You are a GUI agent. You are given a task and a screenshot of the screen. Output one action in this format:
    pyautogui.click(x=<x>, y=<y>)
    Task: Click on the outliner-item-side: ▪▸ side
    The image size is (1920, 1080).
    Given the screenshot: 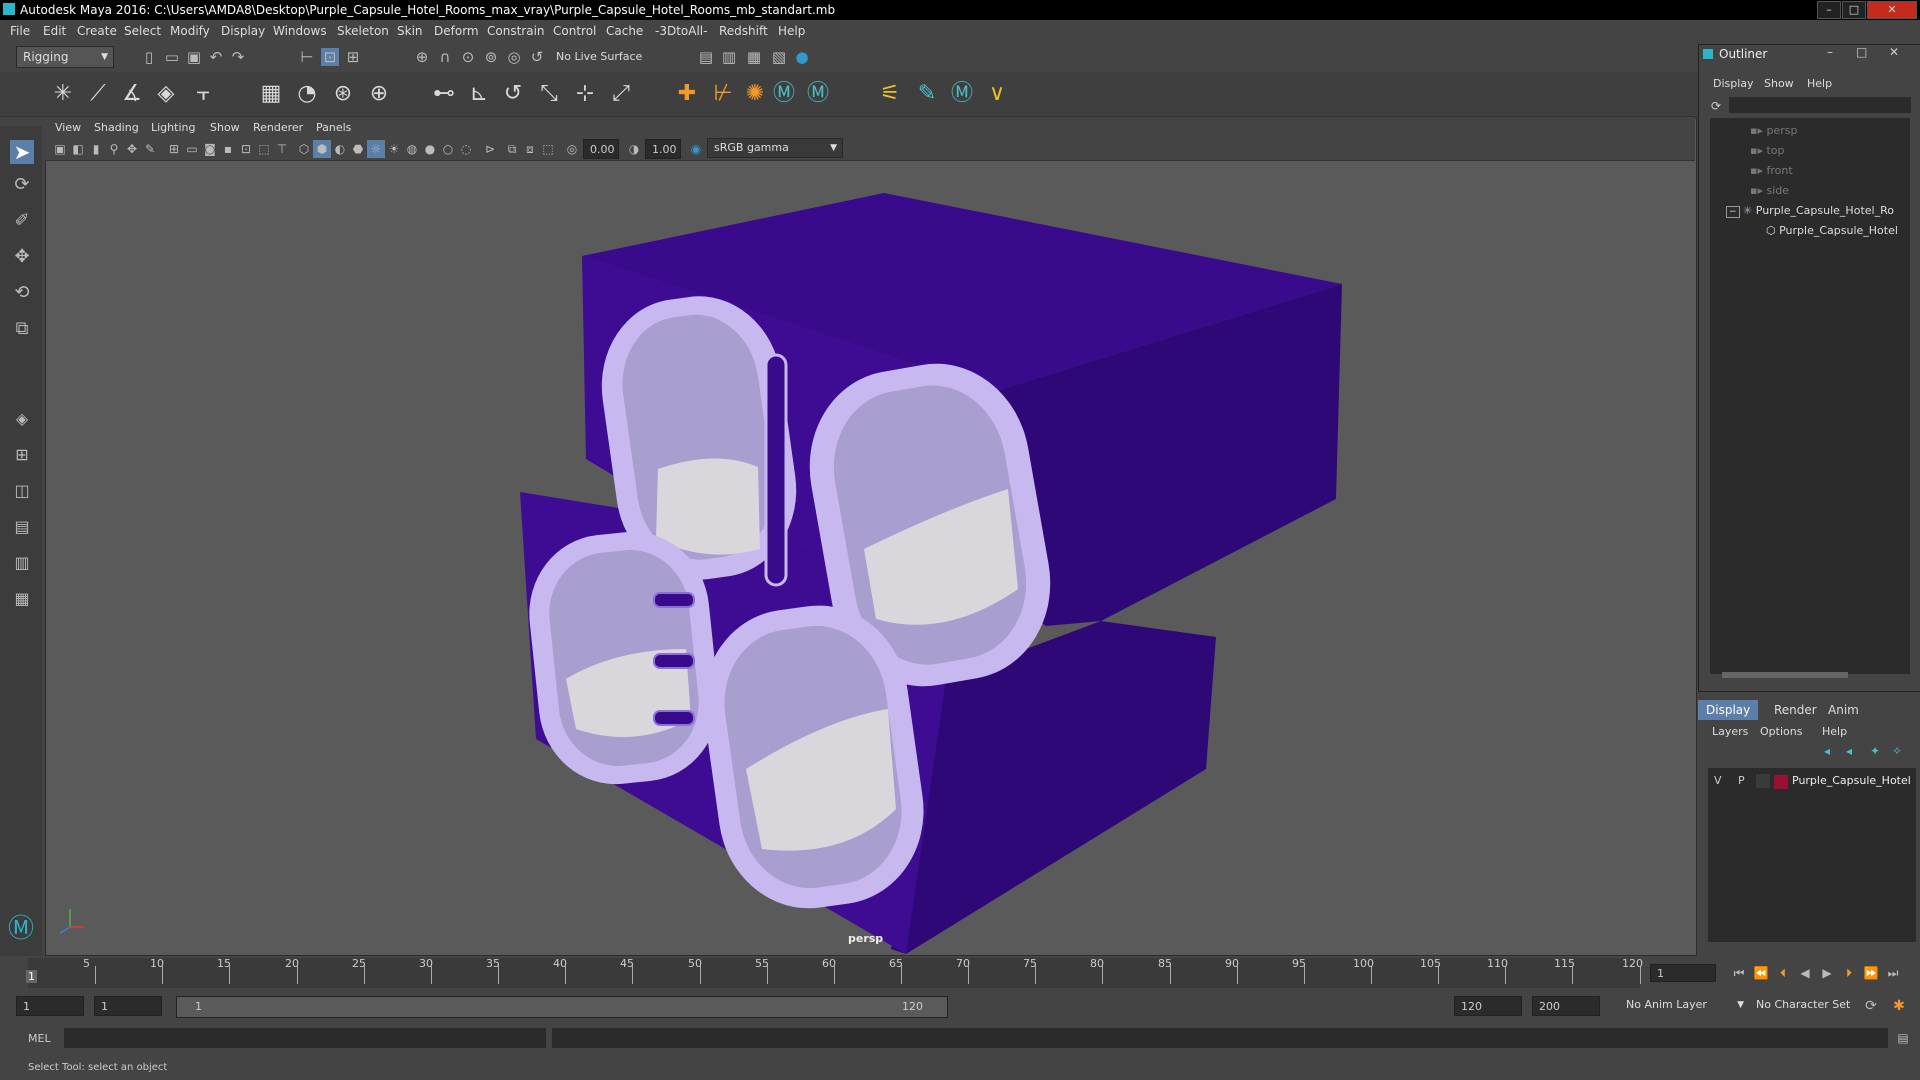 What is the action you would take?
    pyautogui.click(x=1769, y=190)
    